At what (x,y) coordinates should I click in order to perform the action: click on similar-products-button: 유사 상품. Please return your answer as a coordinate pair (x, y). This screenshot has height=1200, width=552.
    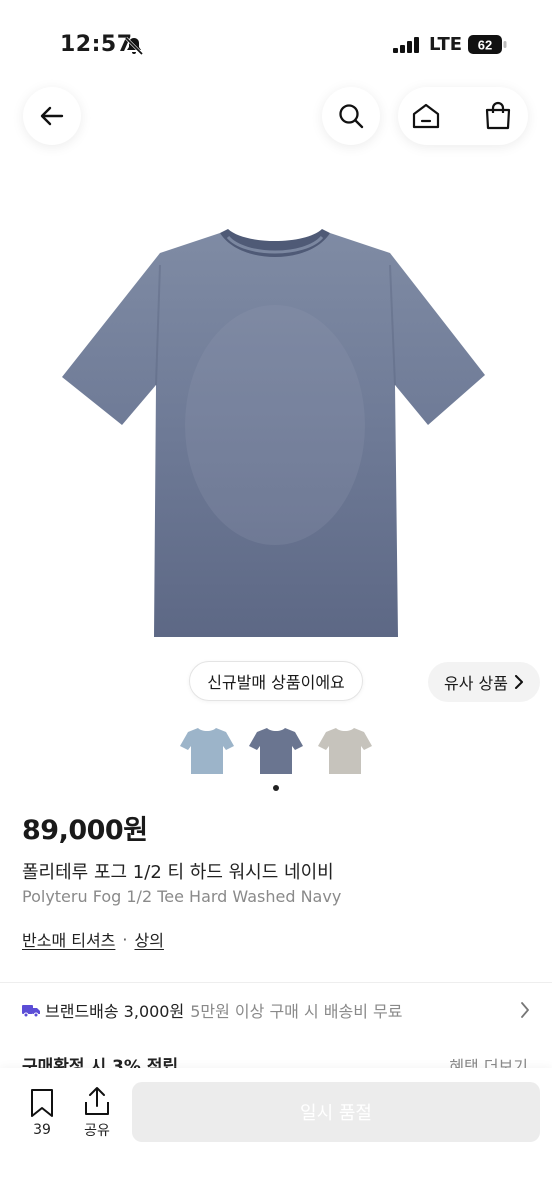
    Looking at the image, I should click on (484, 682).